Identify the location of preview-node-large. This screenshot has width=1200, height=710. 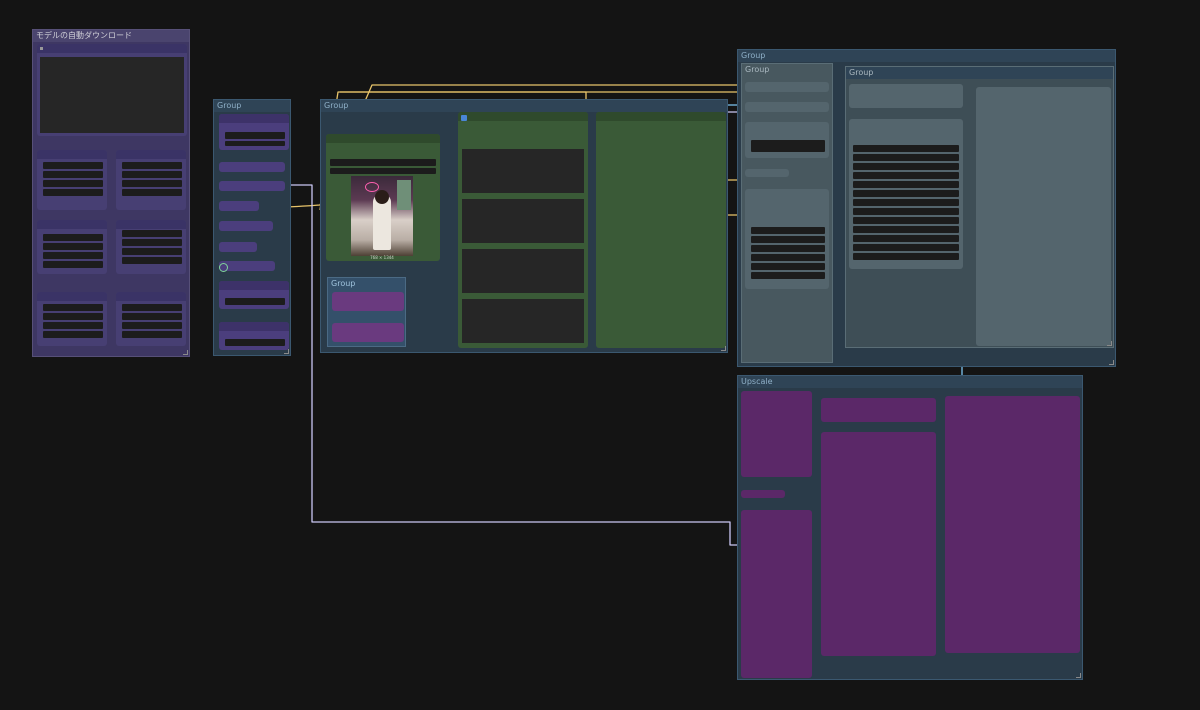
(661, 230).